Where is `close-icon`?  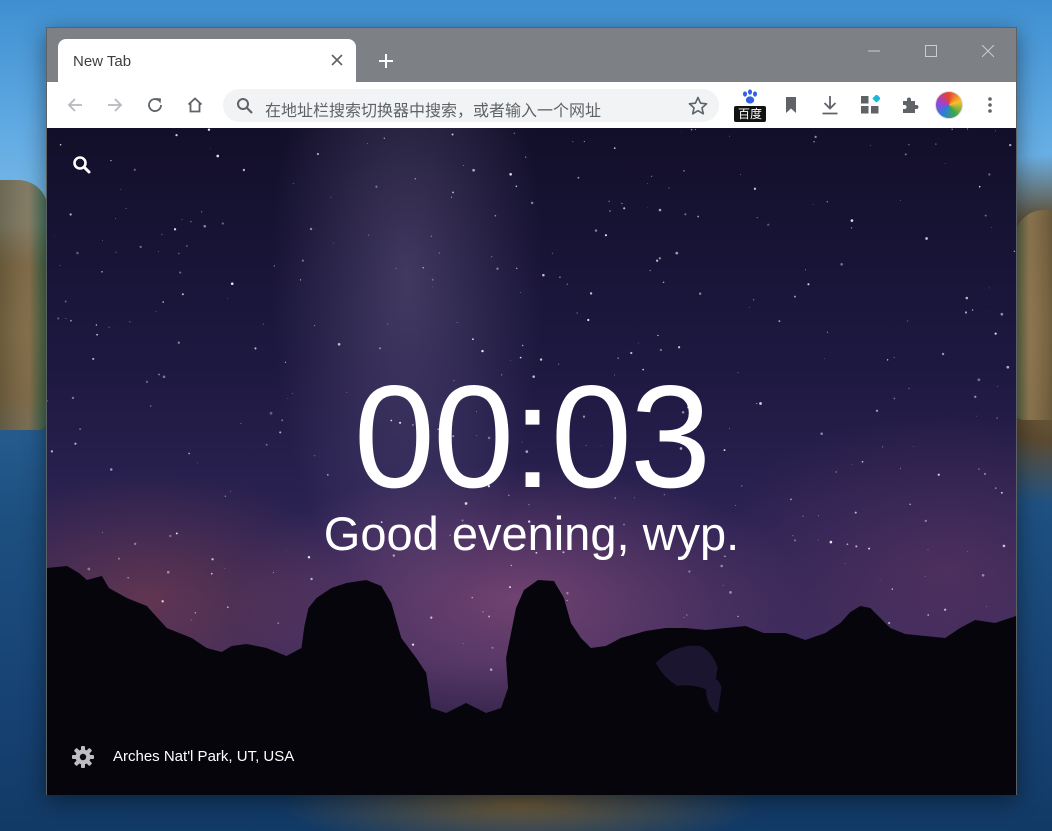 close-icon is located at coordinates (337, 60).